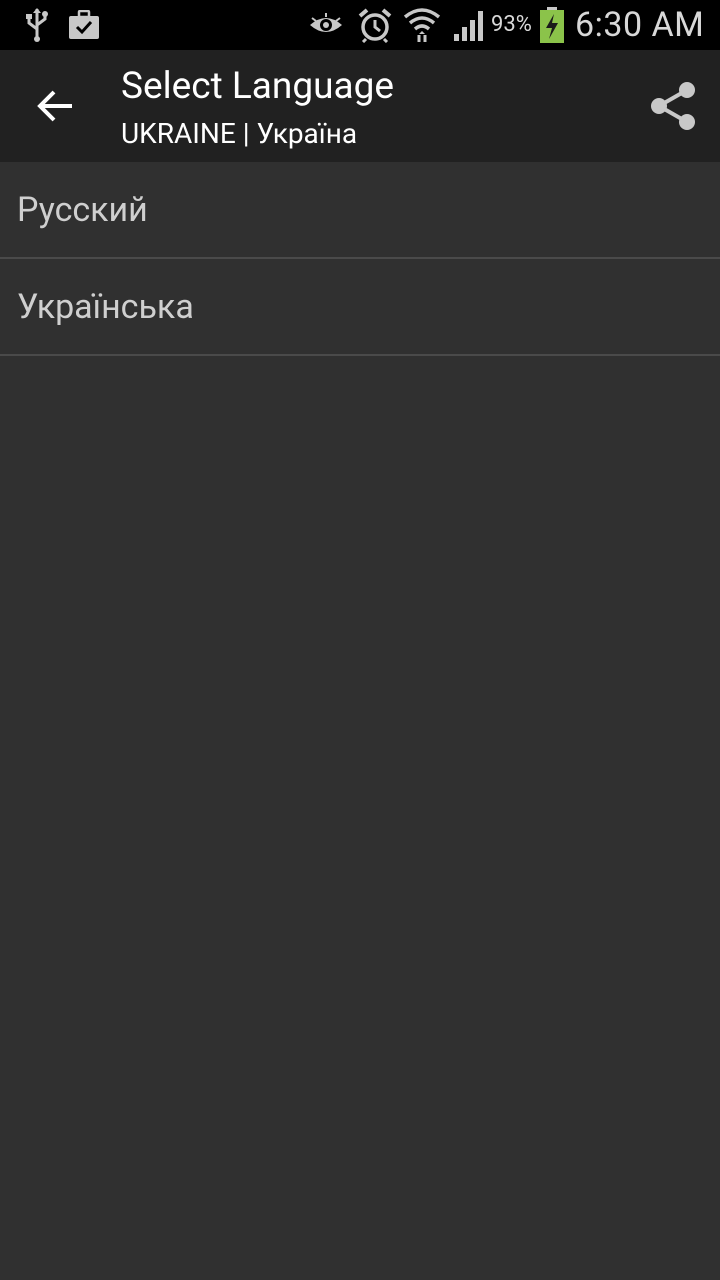 This screenshot has height=1280, width=720. What do you see at coordinates (375, 25) in the screenshot?
I see `alarm-icon` at bounding box center [375, 25].